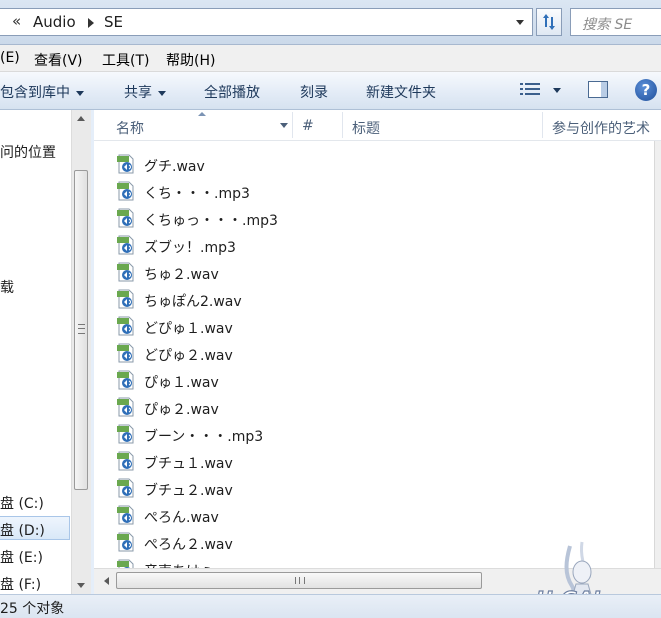 This screenshot has width=661, height=618. What do you see at coordinates (54, 22) in the screenshot?
I see `breadcrumb-audio: Audio` at bounding box center [54, 22].